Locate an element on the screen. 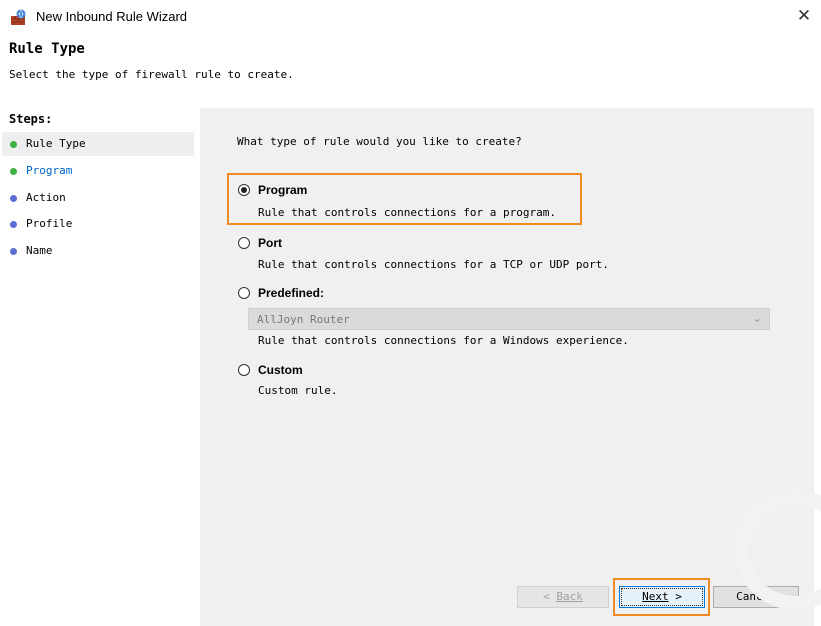 This screenshot has height=626, width=821. step-label: Name is located at coordinates (39, 250).